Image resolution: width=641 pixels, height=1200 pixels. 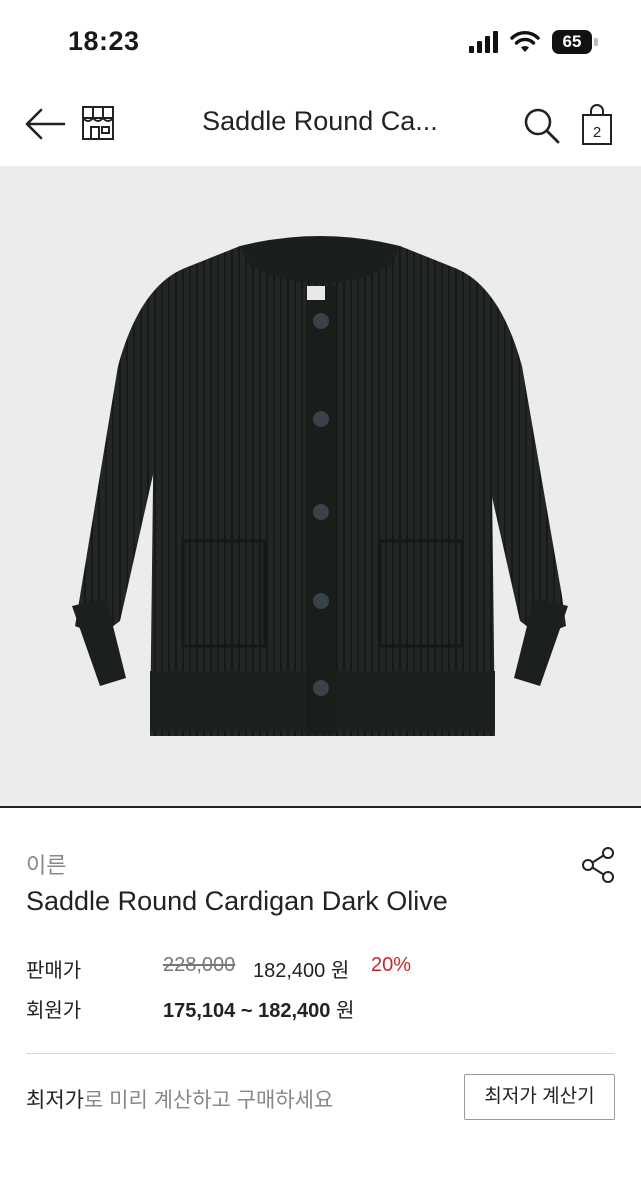 I want to click on share-icon, so click(x=598, y=865).